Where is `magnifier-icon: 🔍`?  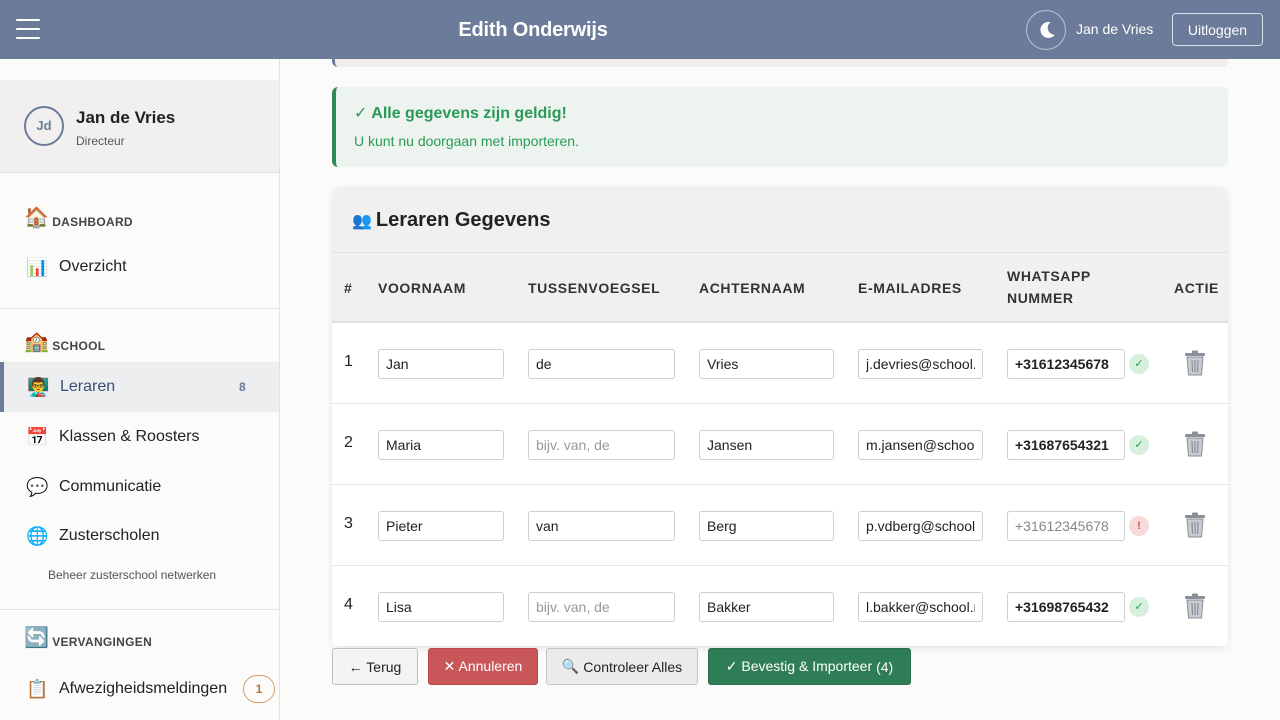 magnifier-icon: 🔍 is located at coordinates (570, 666).